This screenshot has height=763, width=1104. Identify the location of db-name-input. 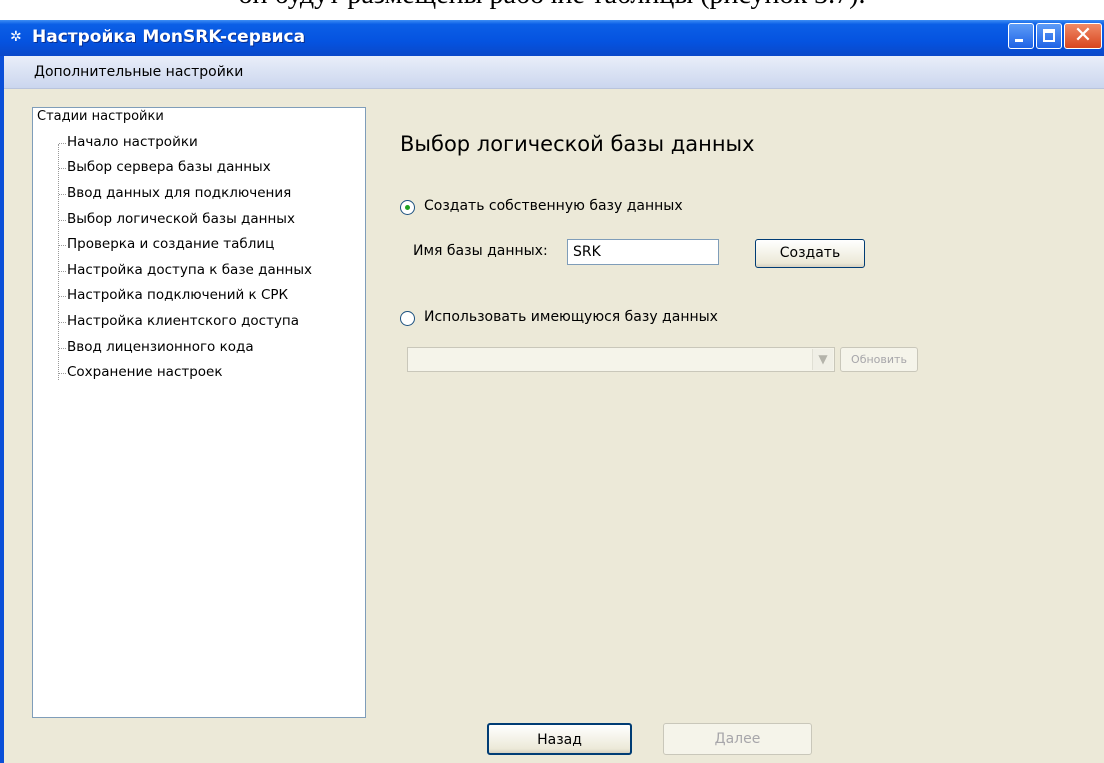
(643, 252).